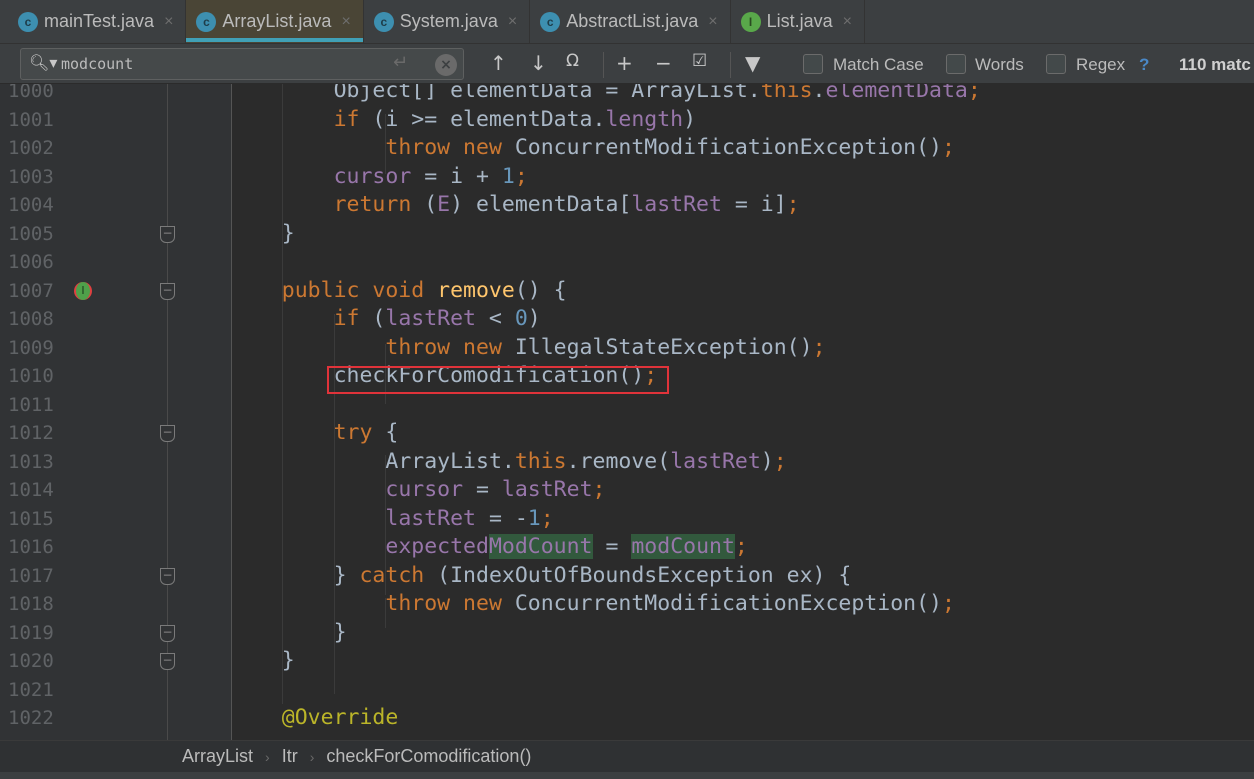  Describe the element at coordinates (400, 62) in the screenshot. I see `newline-icon: ↵` at that location.